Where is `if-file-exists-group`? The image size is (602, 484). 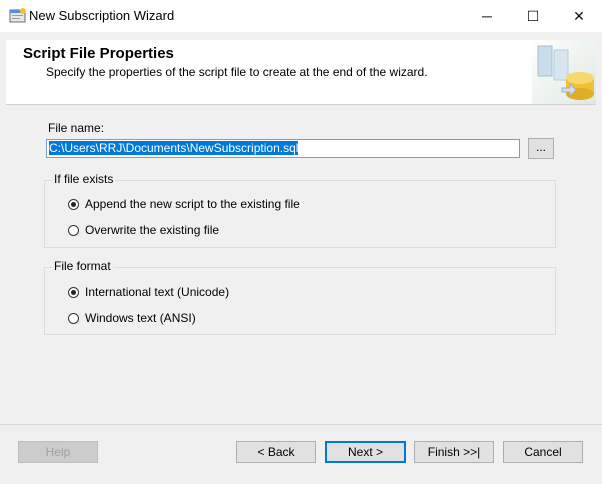
if-file-exists-group is located at coordinates (300, 214).